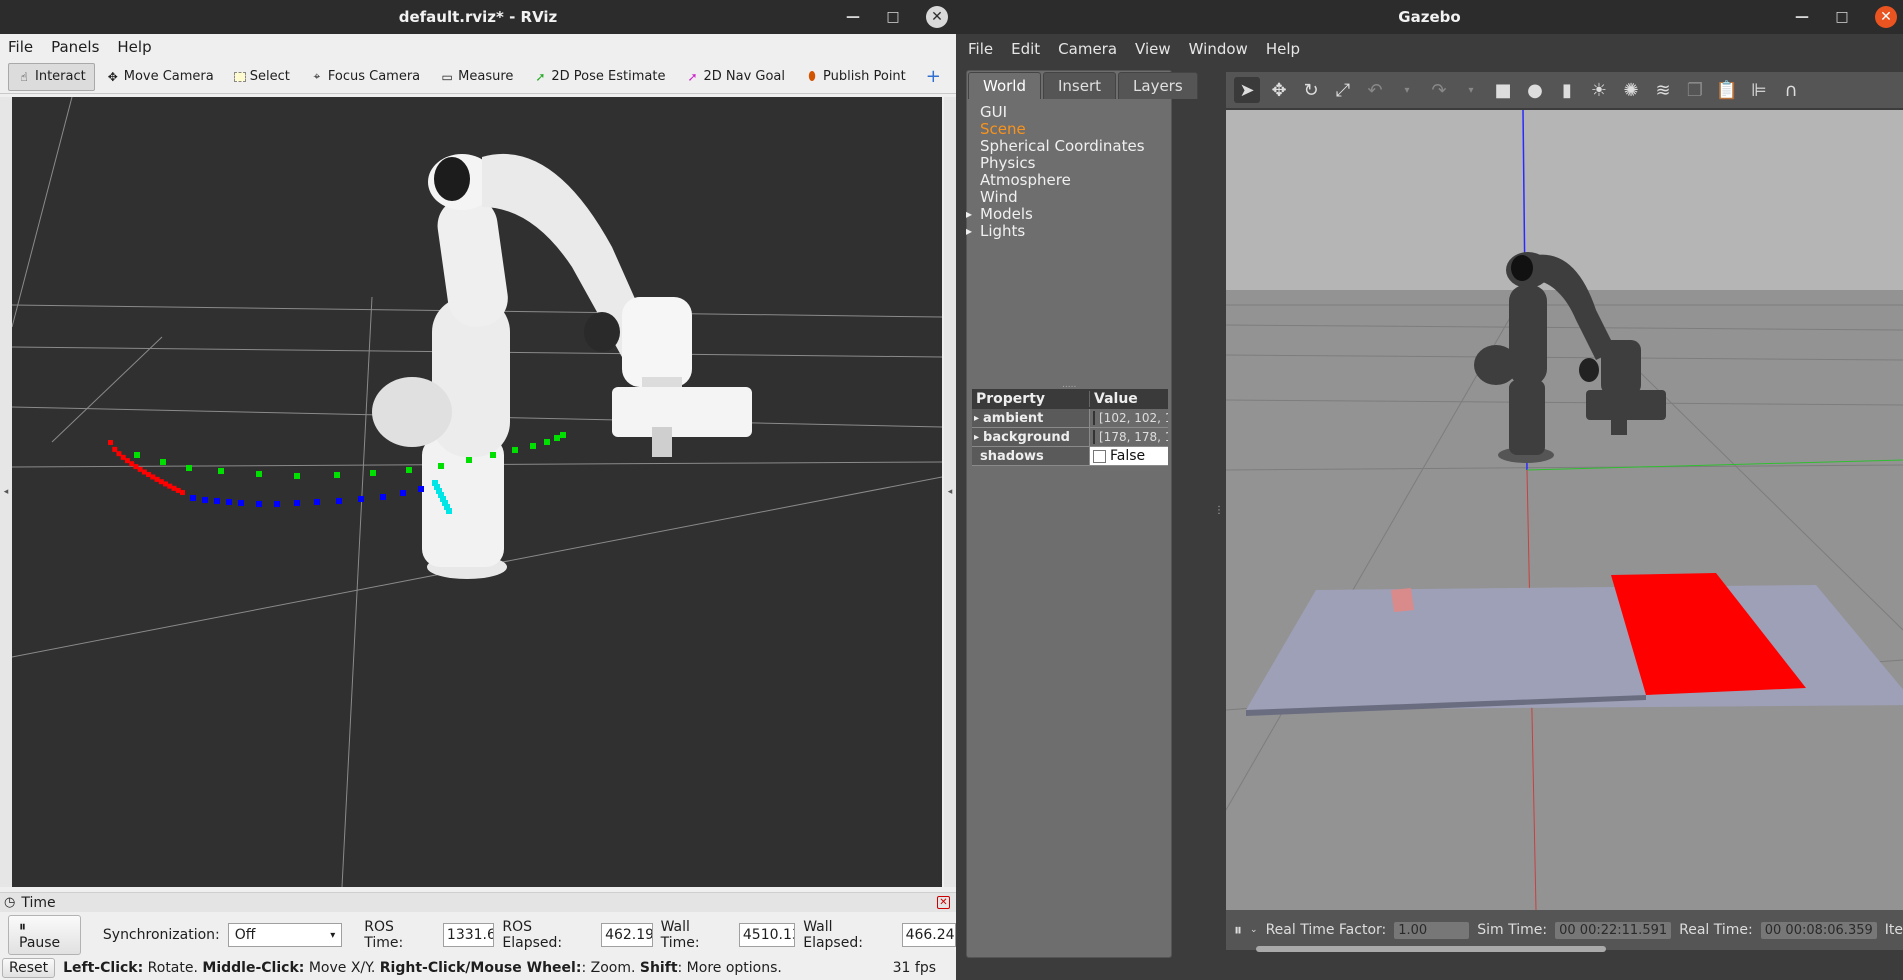 Image resolution: width=1903 pixels, height=980 pixels. What do you see at coordinates (1631, 90) in the screenshot?
I see `spot-light-icon: ✺` at bounding box center [1631, 90].